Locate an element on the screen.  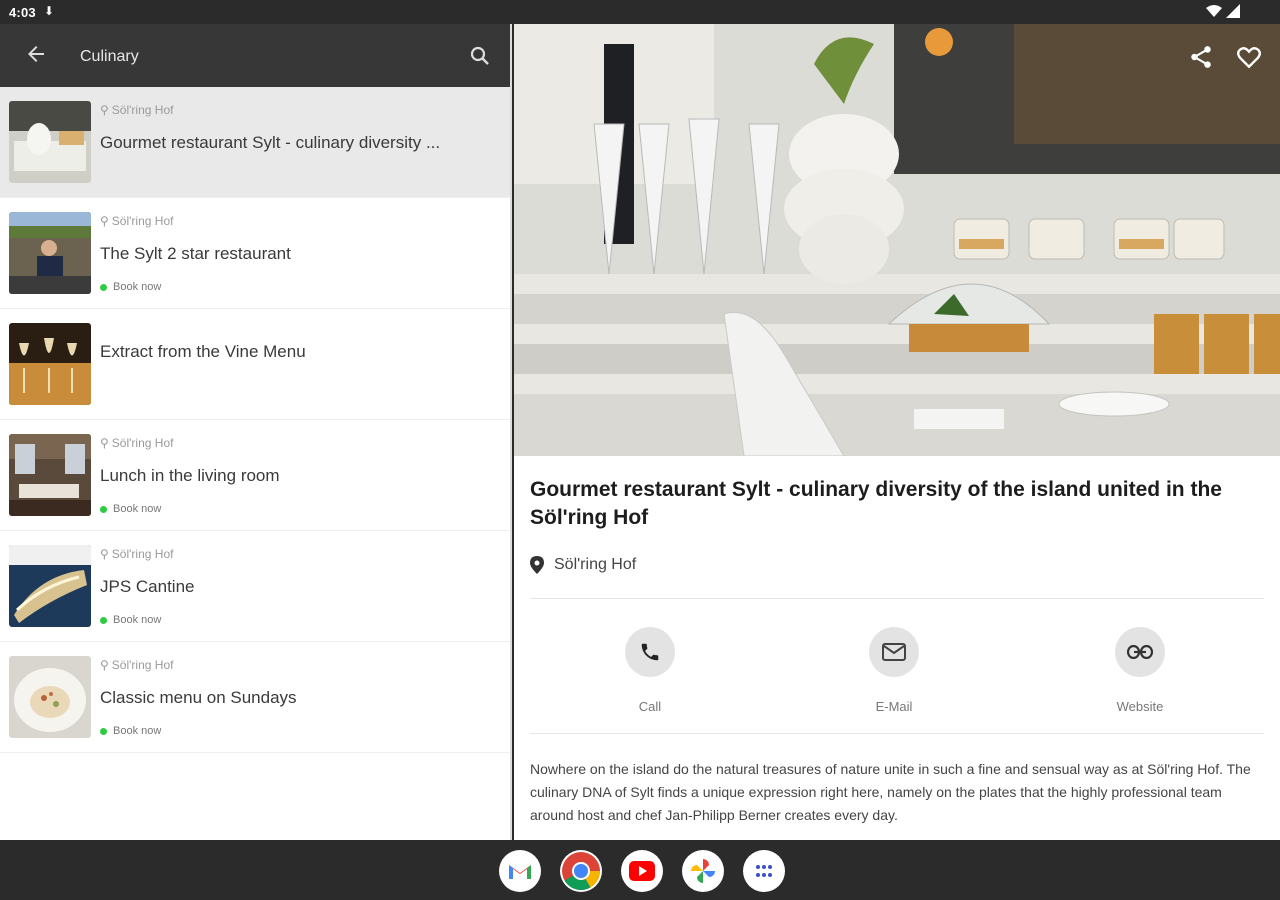
website-button: Website is located at coordinates (1140, 670).